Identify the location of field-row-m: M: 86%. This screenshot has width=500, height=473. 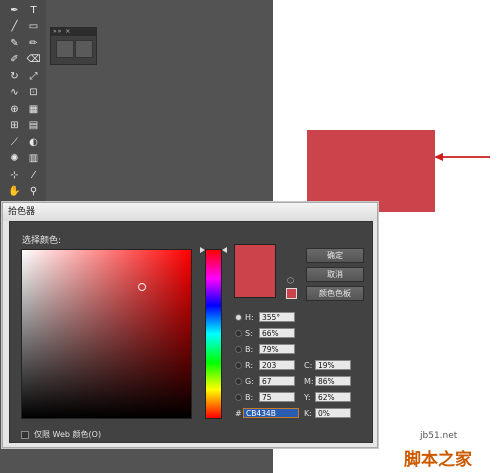
(327, 381).